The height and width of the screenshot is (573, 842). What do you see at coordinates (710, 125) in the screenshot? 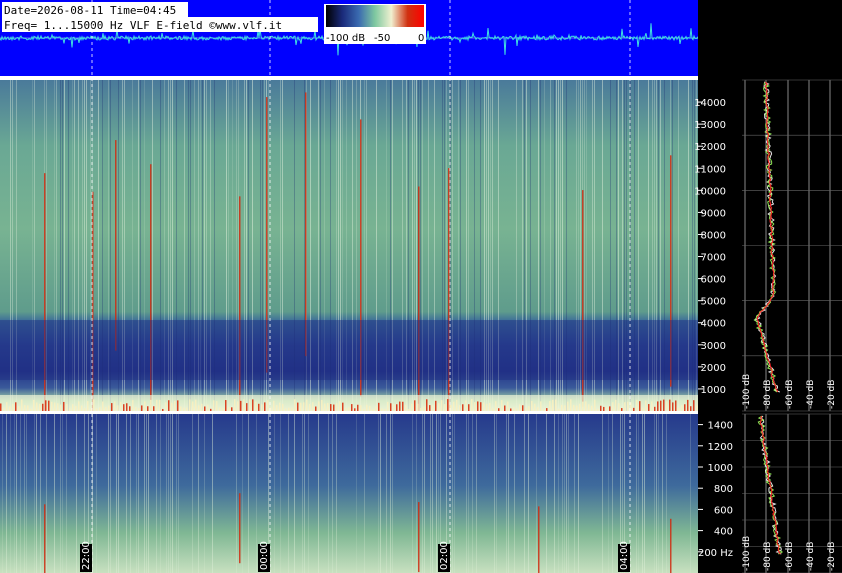
I see `freq-tick-label: 13000` at bounding box center [710, 125].